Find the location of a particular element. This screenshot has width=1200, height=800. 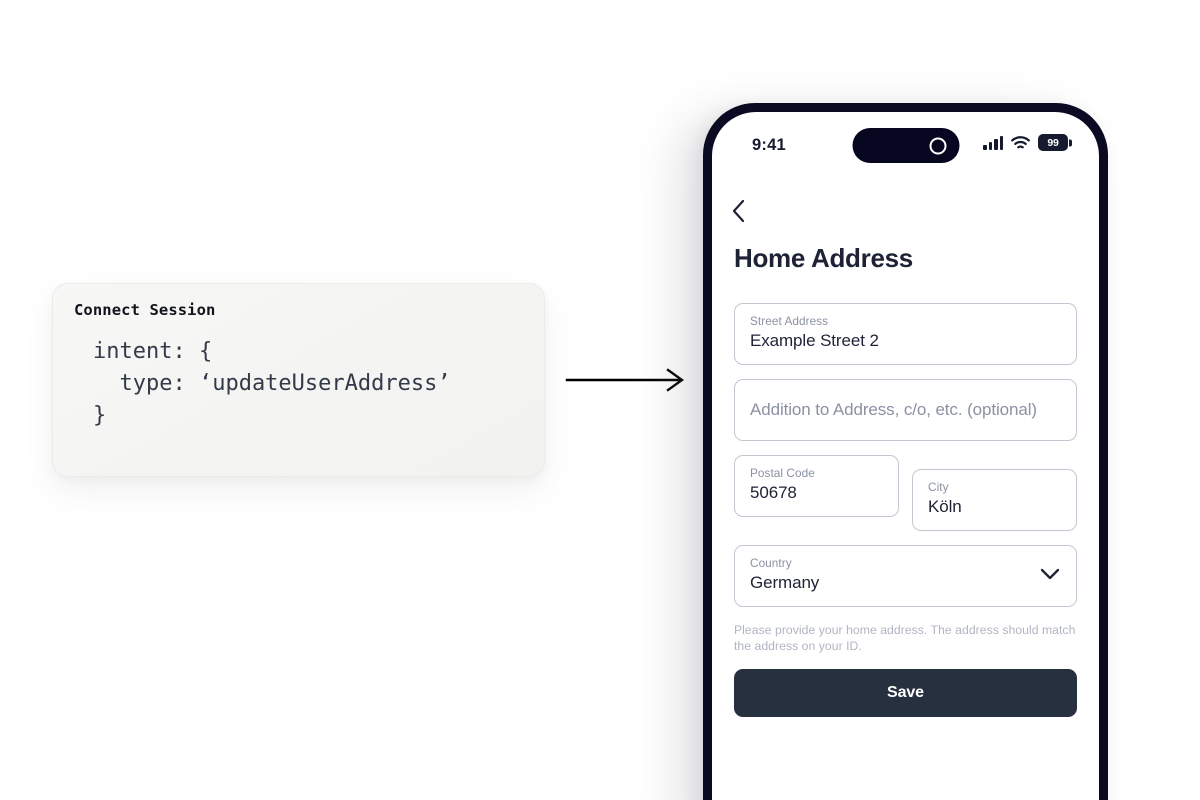

dynamic-island is located at coordinates (905, 145).